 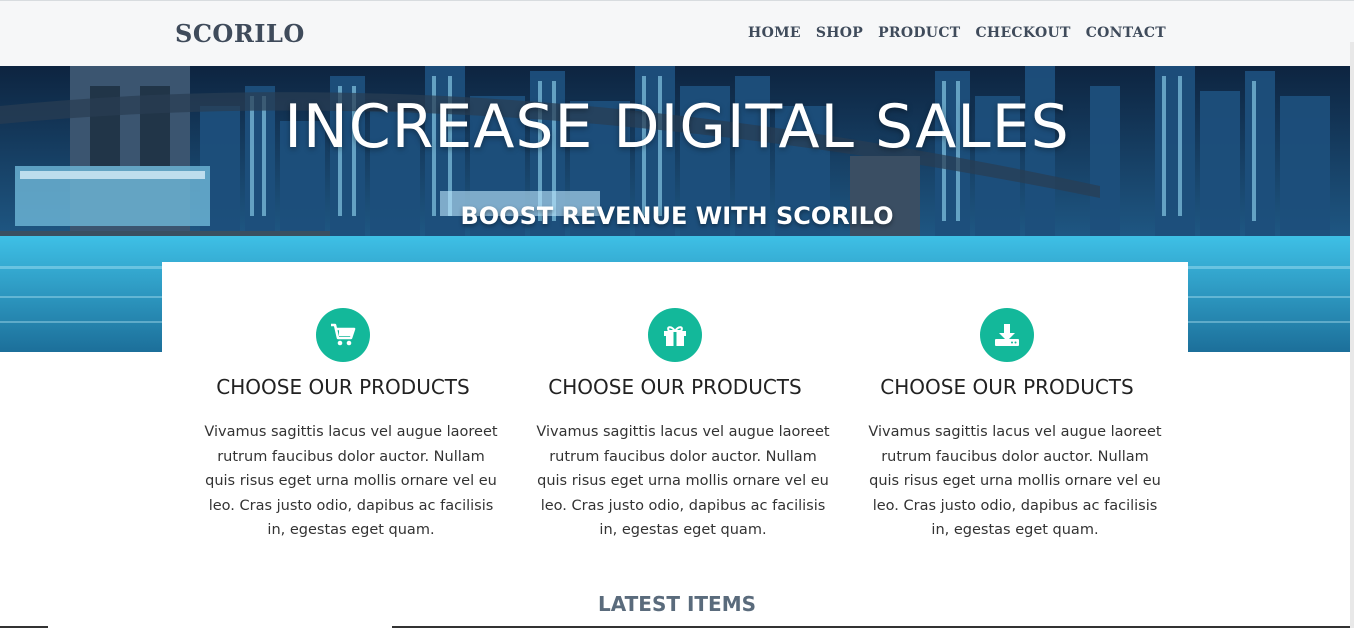 What do you see at coordinates (677, 127) in the screenshot?
I see `hero-title: INCREASE DIGITAL SALES` at bounding box center [677, 127].